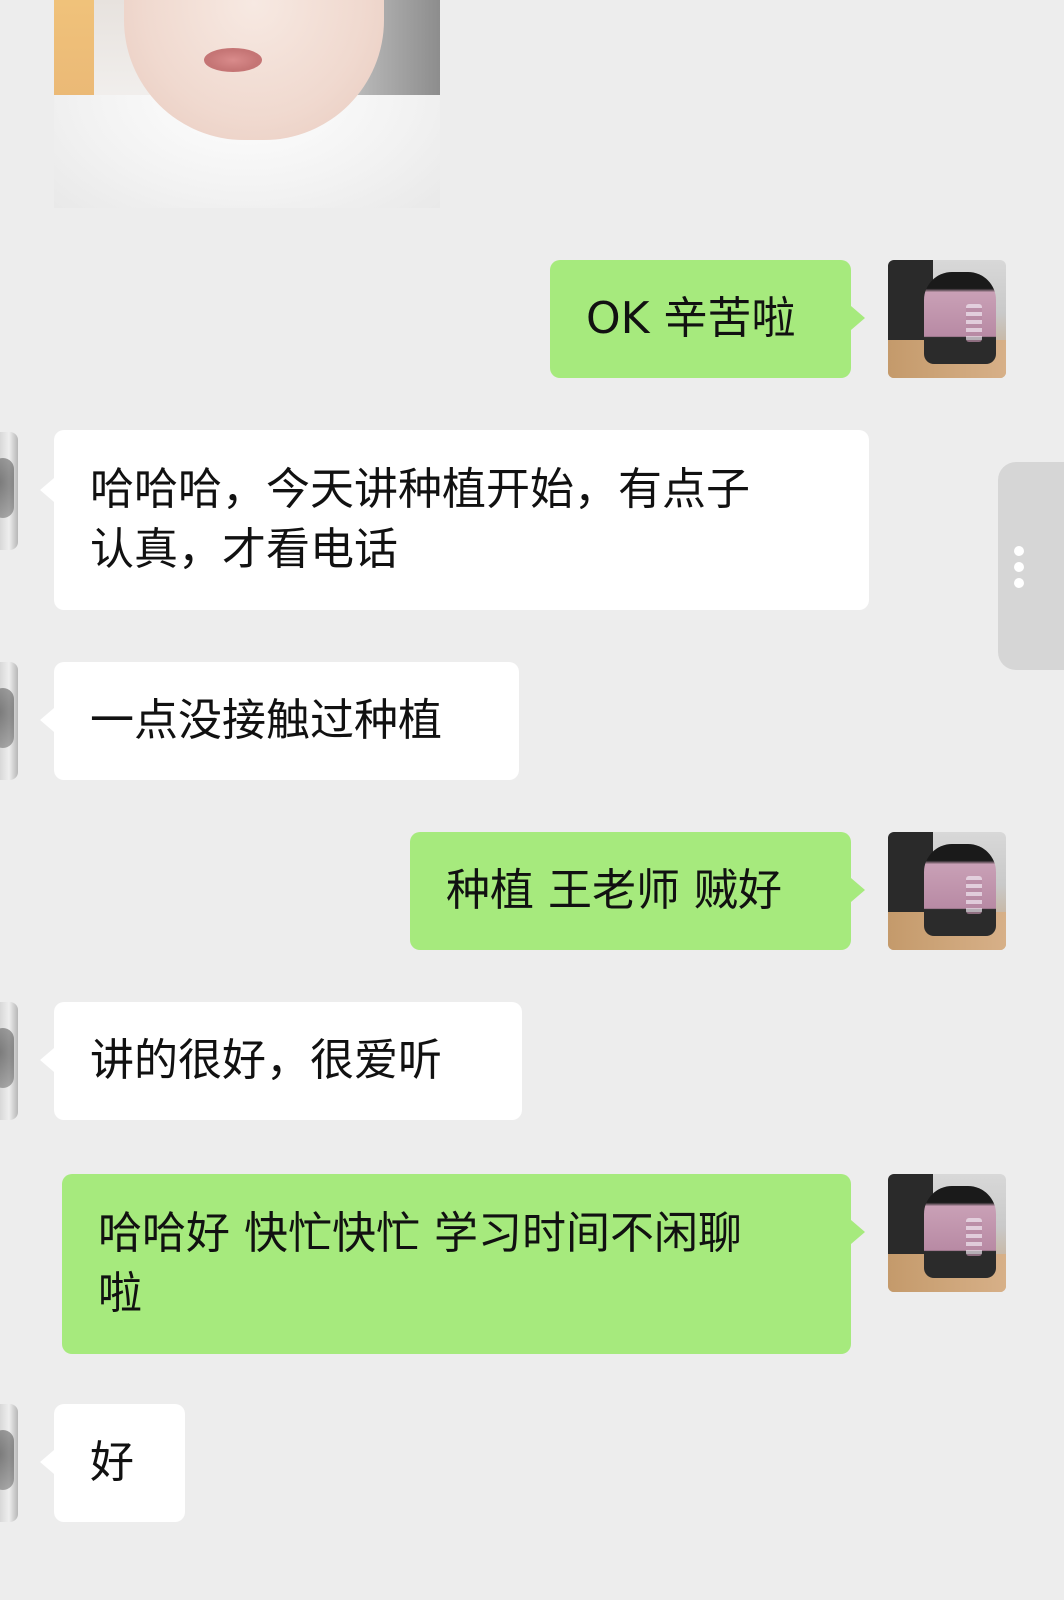  Describe the element at coordinates (420, 489) in the screenshot. I see `message-text-line: 哈哈哈，今天讲种植开始，有点子` at that location.